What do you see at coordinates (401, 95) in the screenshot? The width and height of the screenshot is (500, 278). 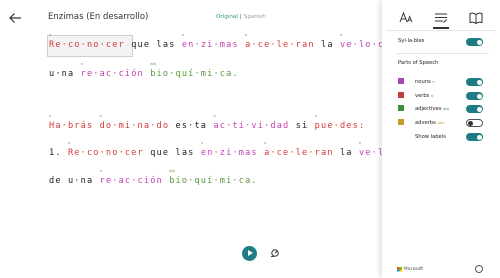 I see `verbs-color-swatch` at bounding box center [401, 95].